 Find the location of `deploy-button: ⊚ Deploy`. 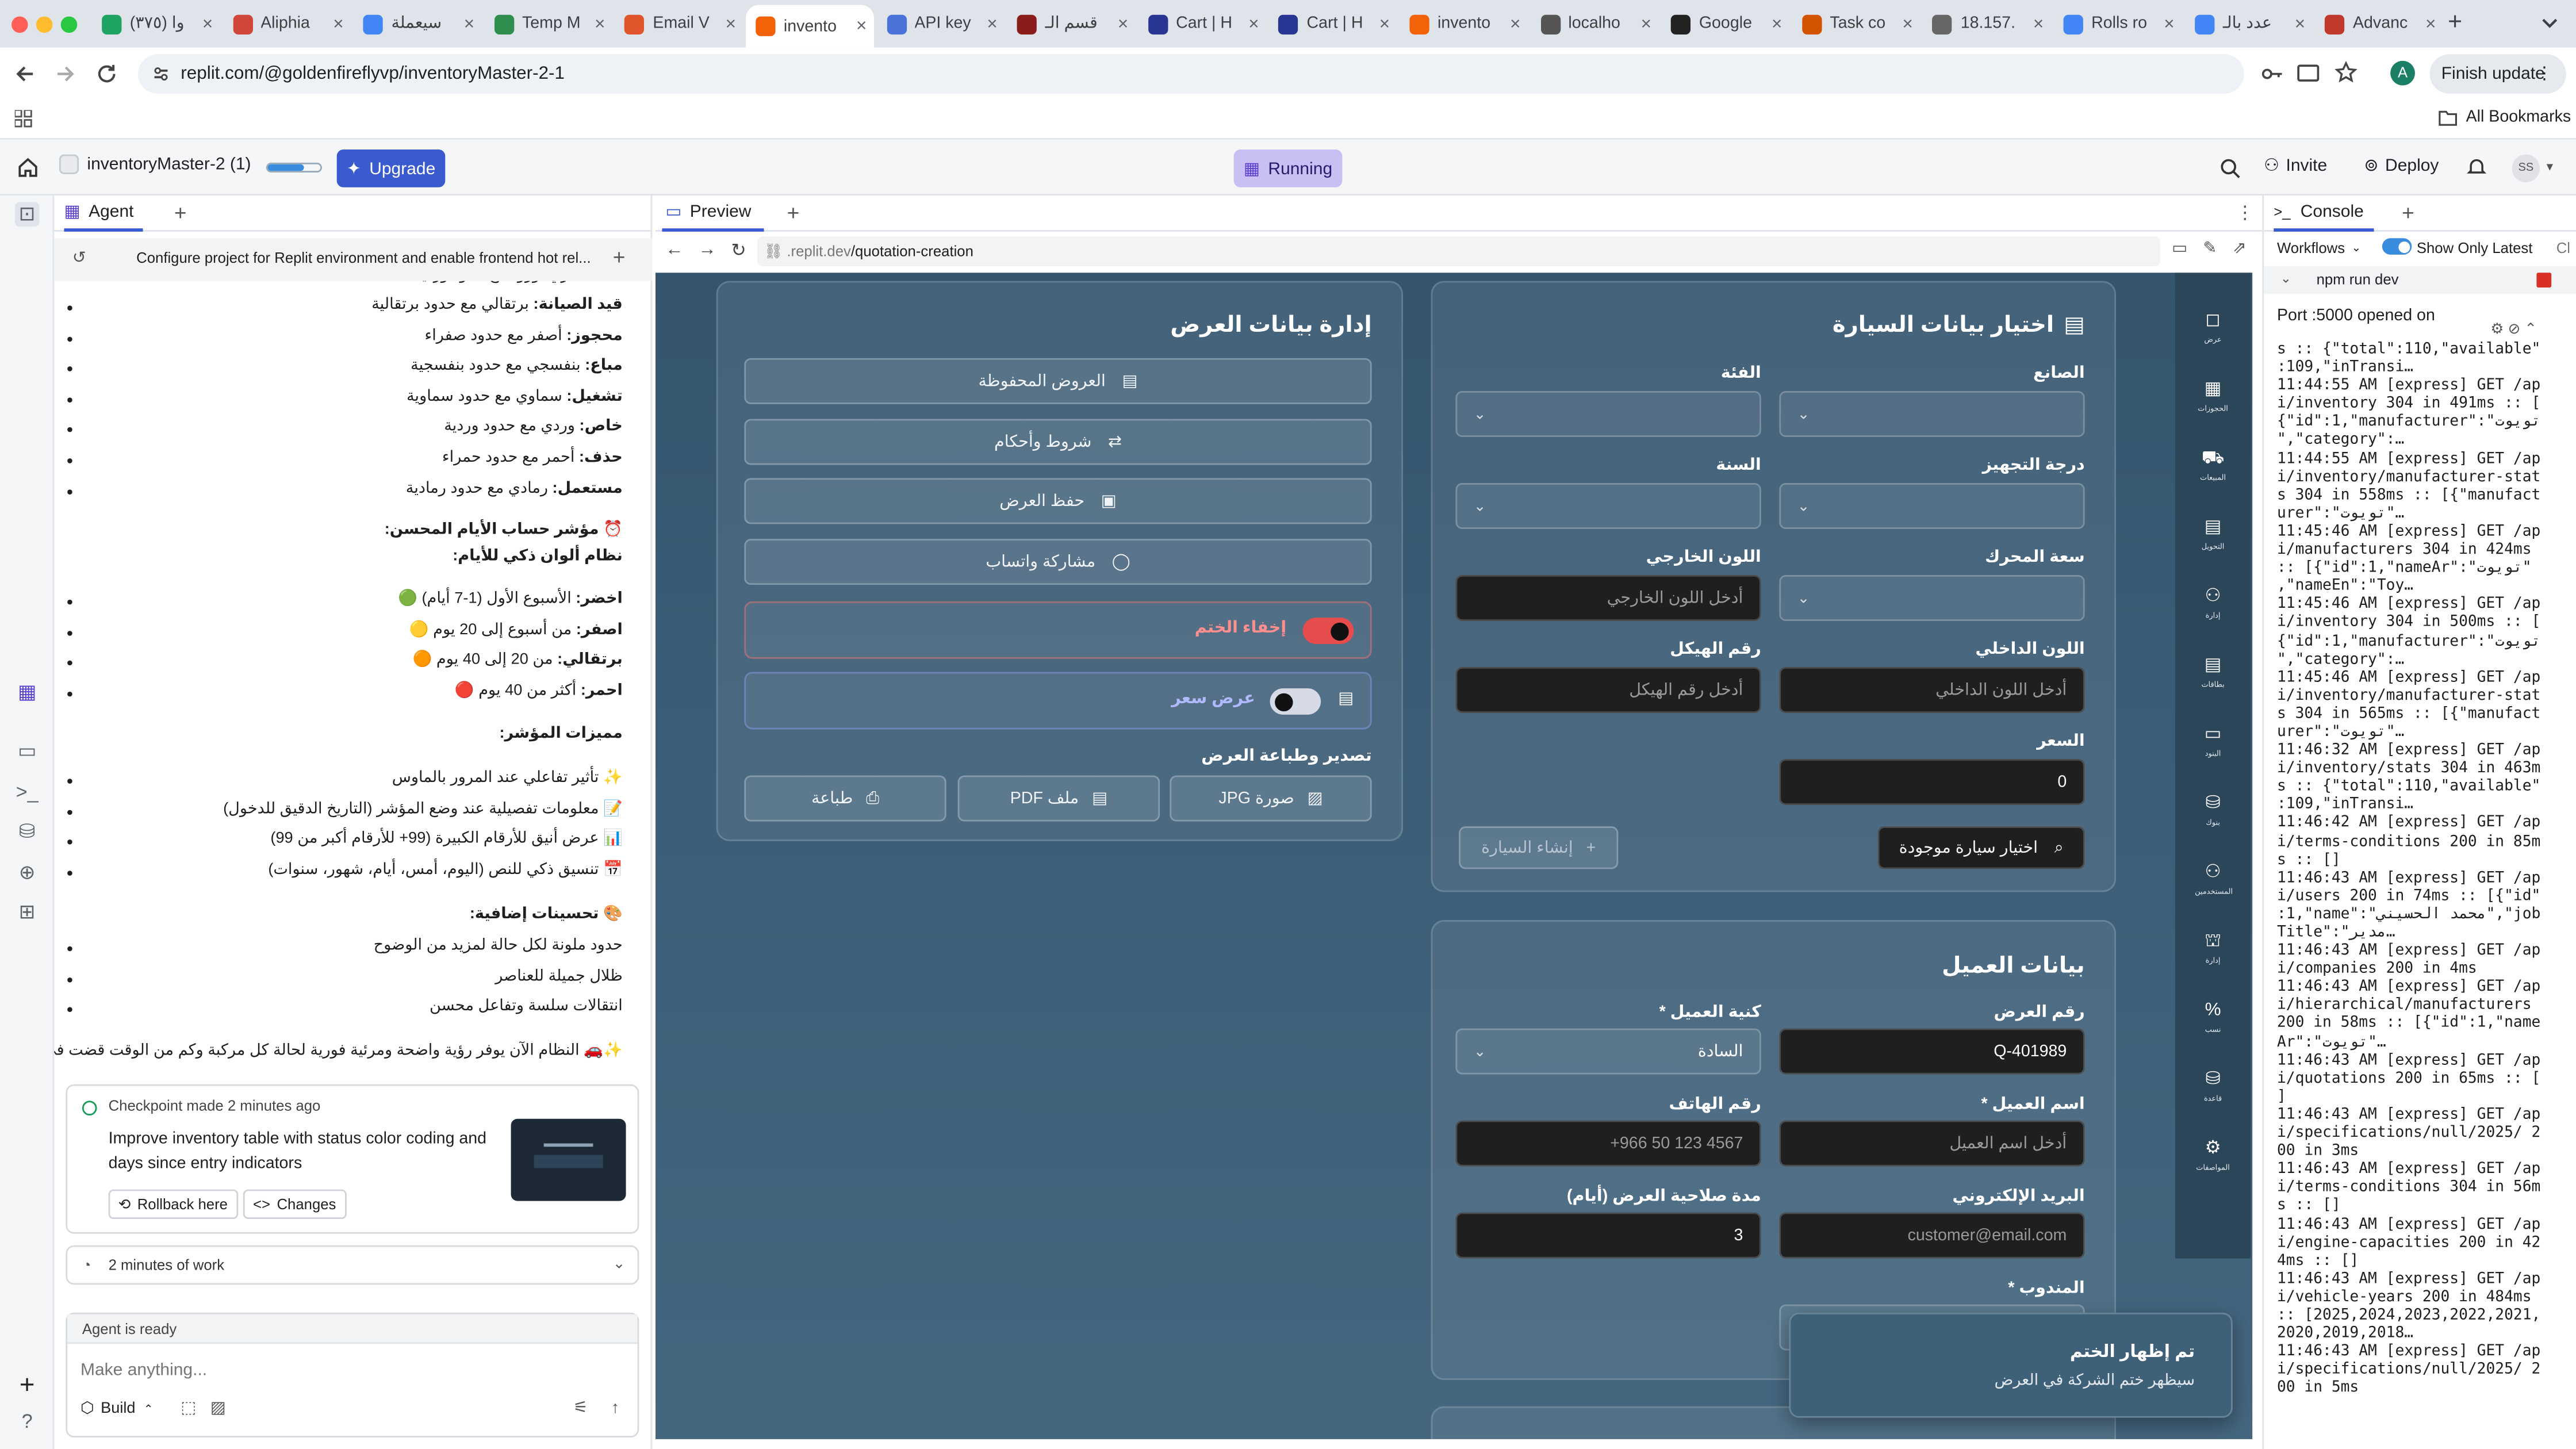

deploy-button: ⊚ Deploy is located at coordinates (2401, 165).